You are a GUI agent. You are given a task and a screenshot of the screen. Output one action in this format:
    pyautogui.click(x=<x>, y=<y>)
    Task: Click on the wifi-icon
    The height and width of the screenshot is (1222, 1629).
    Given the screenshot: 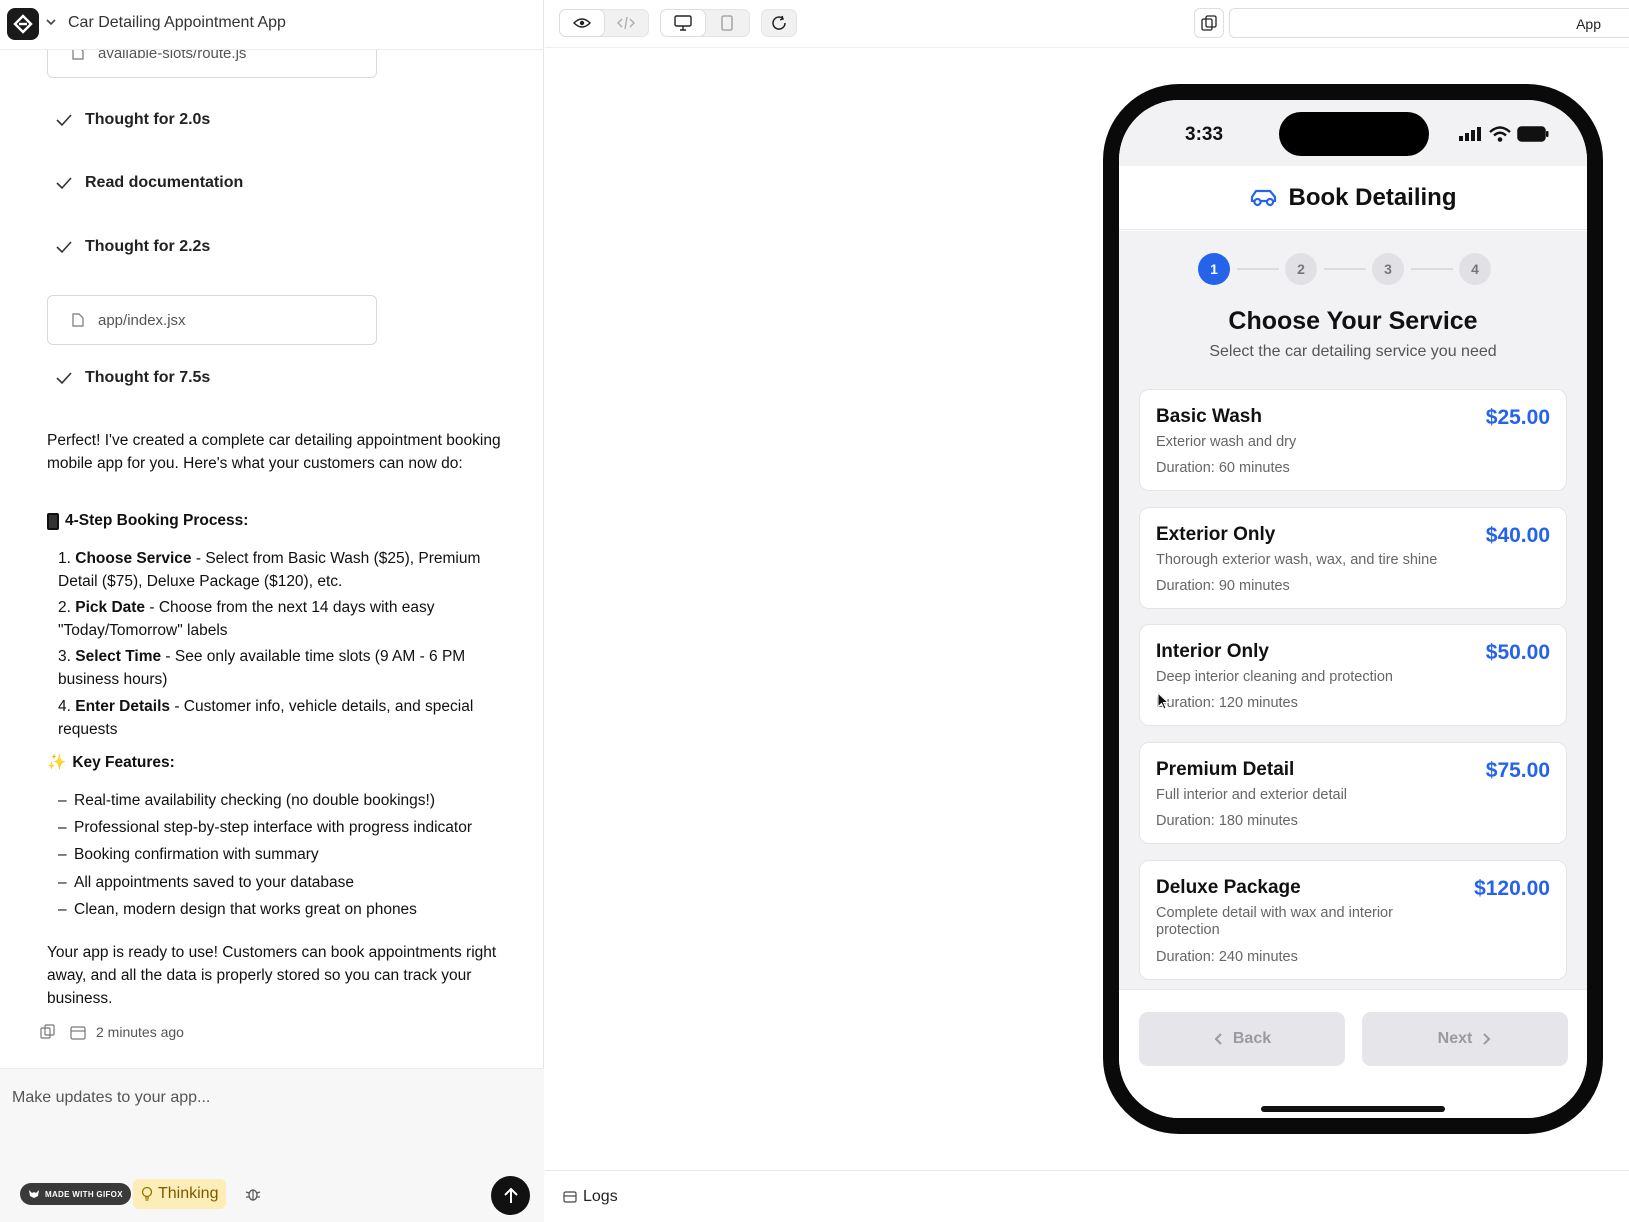 What is the action you would take?
    pyautogui.click(x=1500, y=134)
    